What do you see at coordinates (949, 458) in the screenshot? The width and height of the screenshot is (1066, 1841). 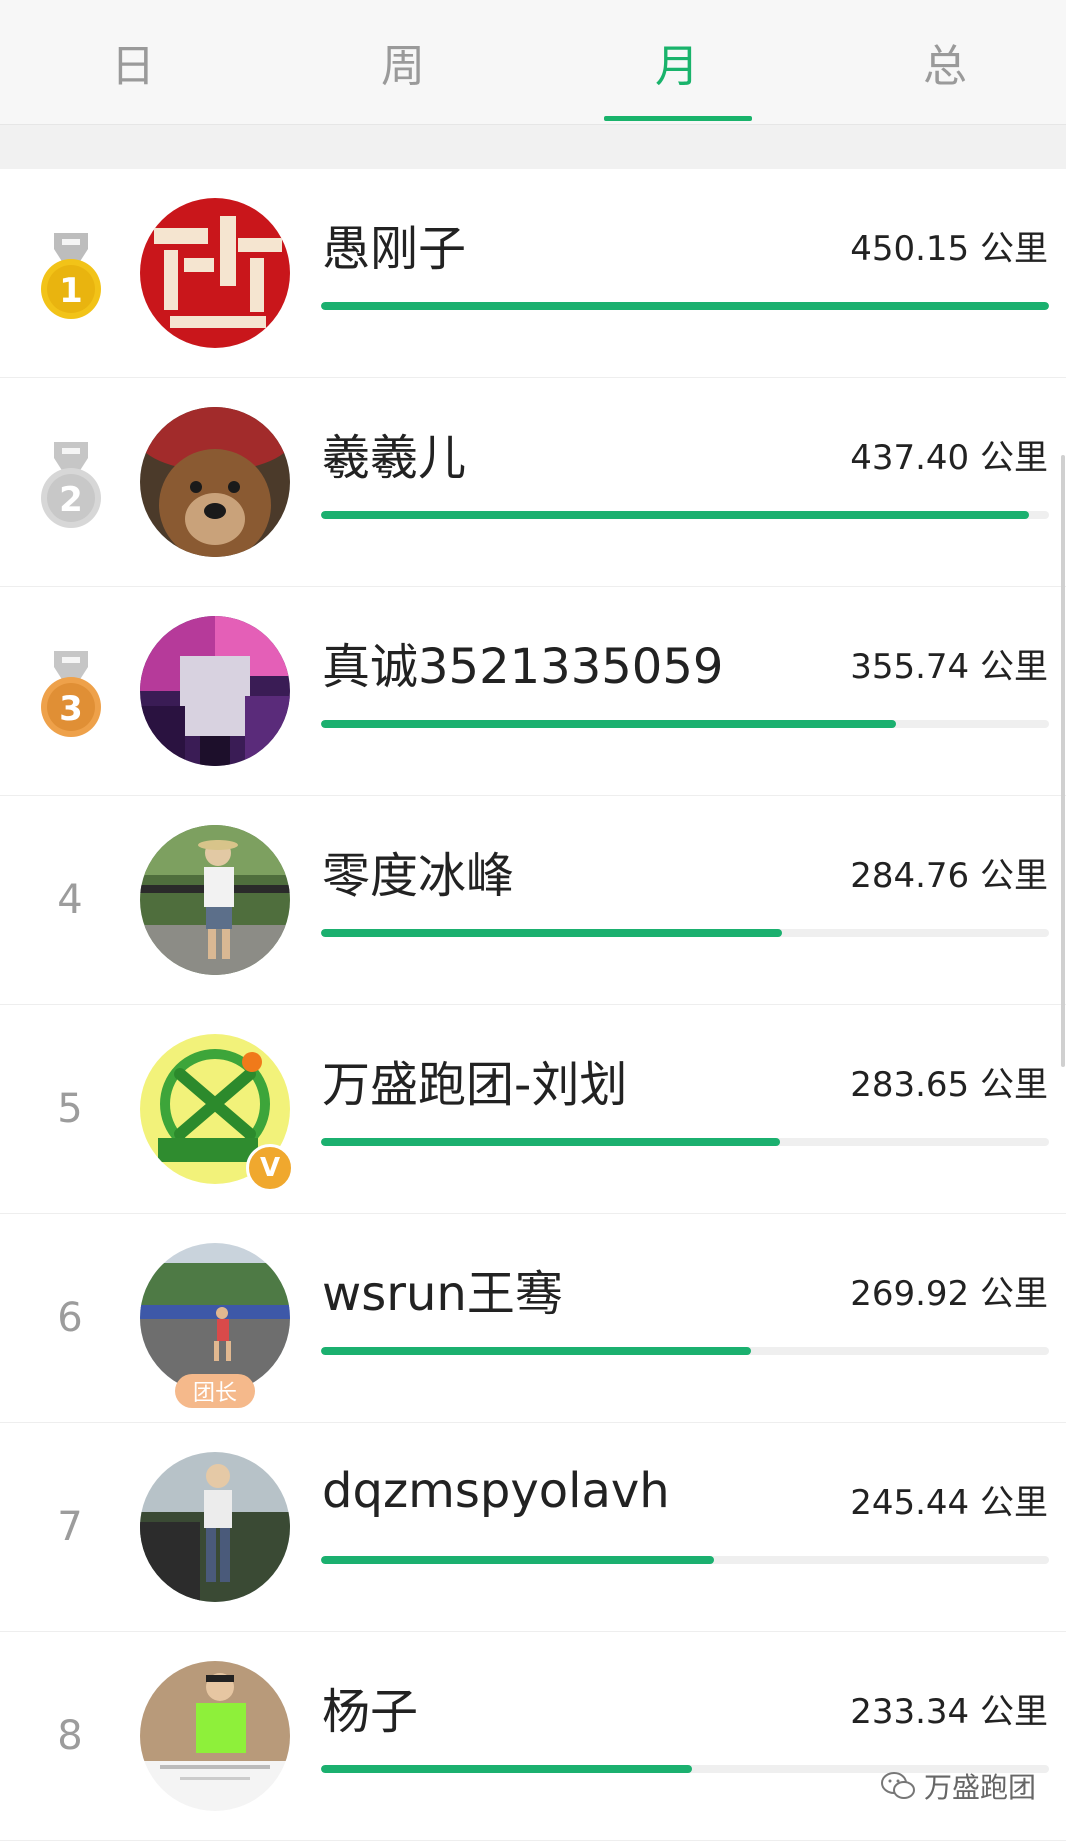 I see `distance-value: 437.40 公里` at bounding box center [949, 458].